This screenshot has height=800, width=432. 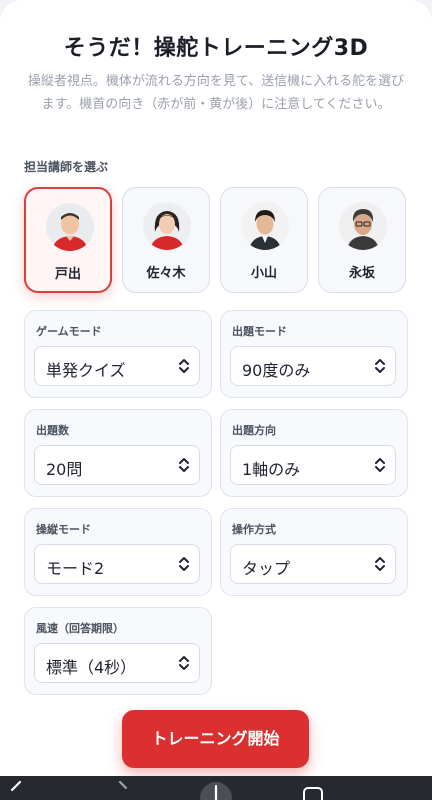 I want to click on question-count-label: 出題数, so click(x=52, y=430).